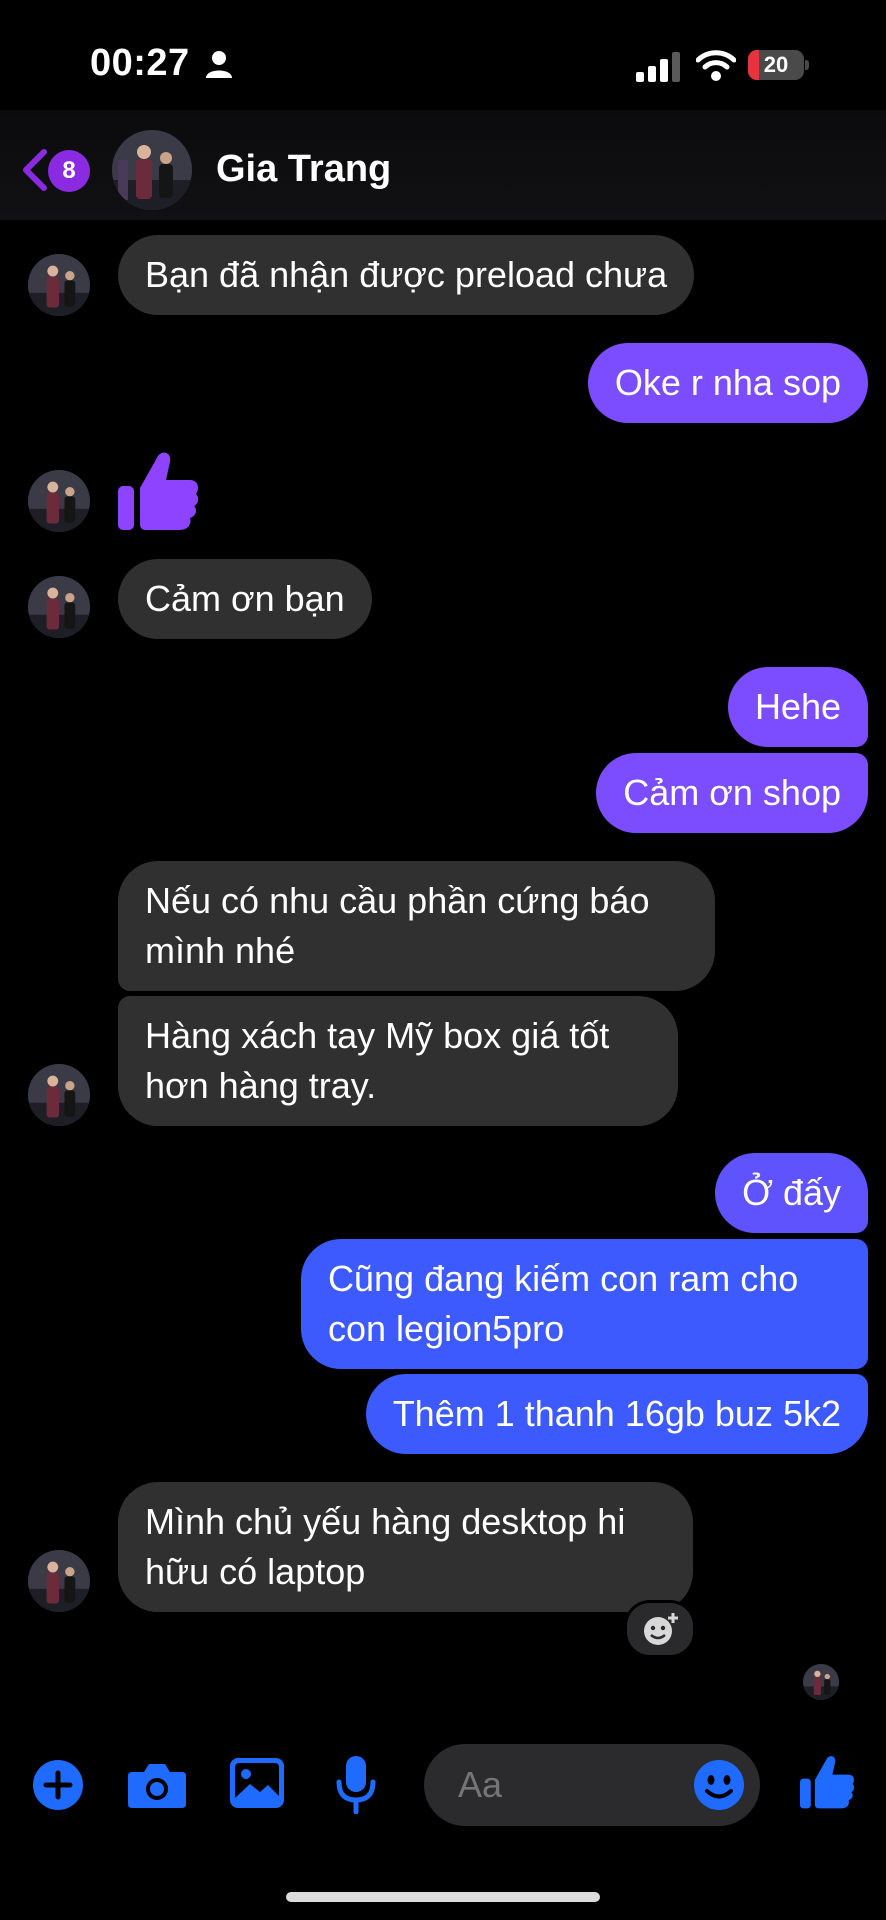 This screenshot has height=1920, width=886. Describe the element at coordinates (261, 1085) in the screenshot. I see `message-line: hơn hàng tray.` at that location.